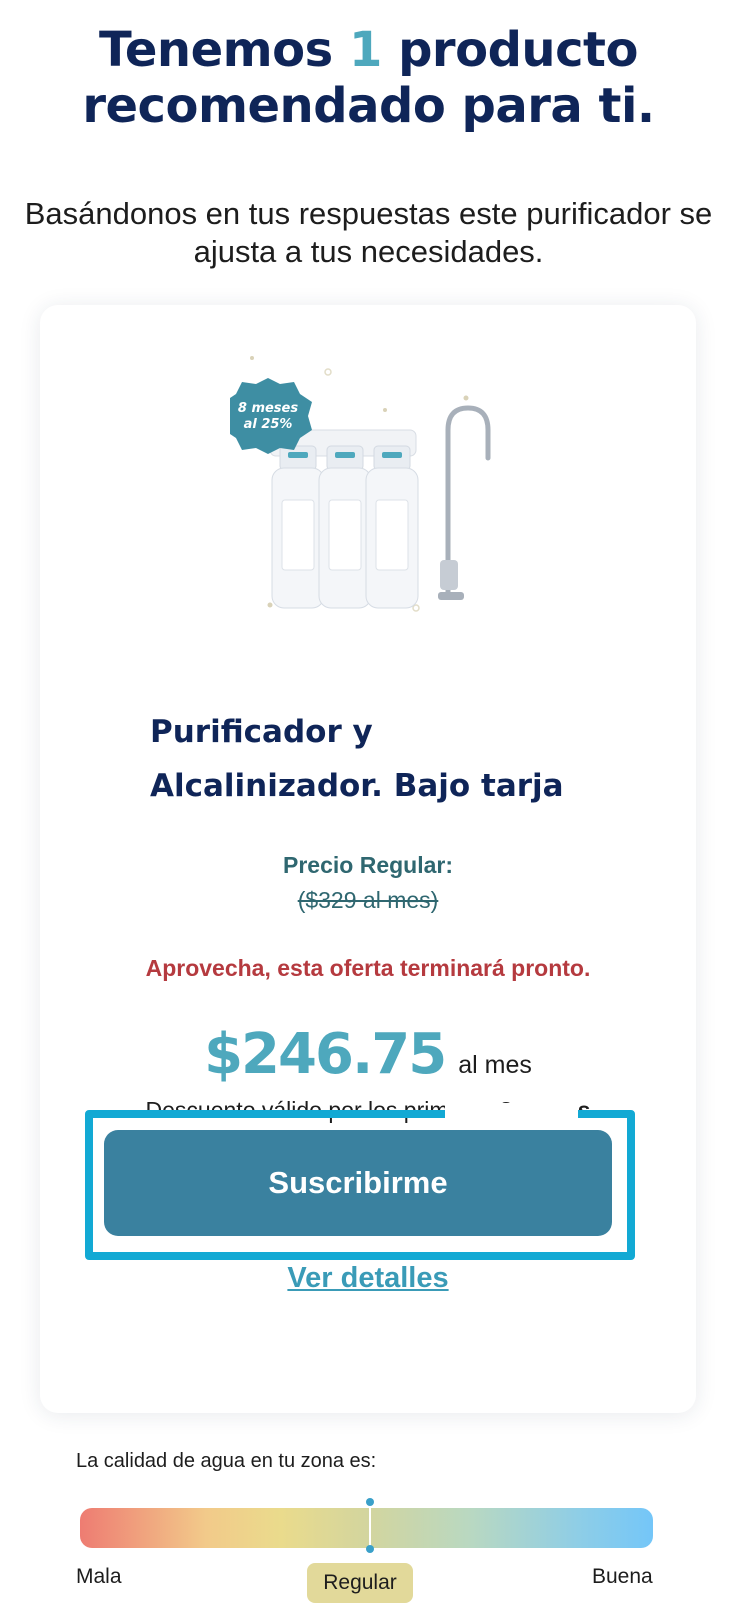  I want to click on scale-label-bad: Mala, so click(99, 1576).